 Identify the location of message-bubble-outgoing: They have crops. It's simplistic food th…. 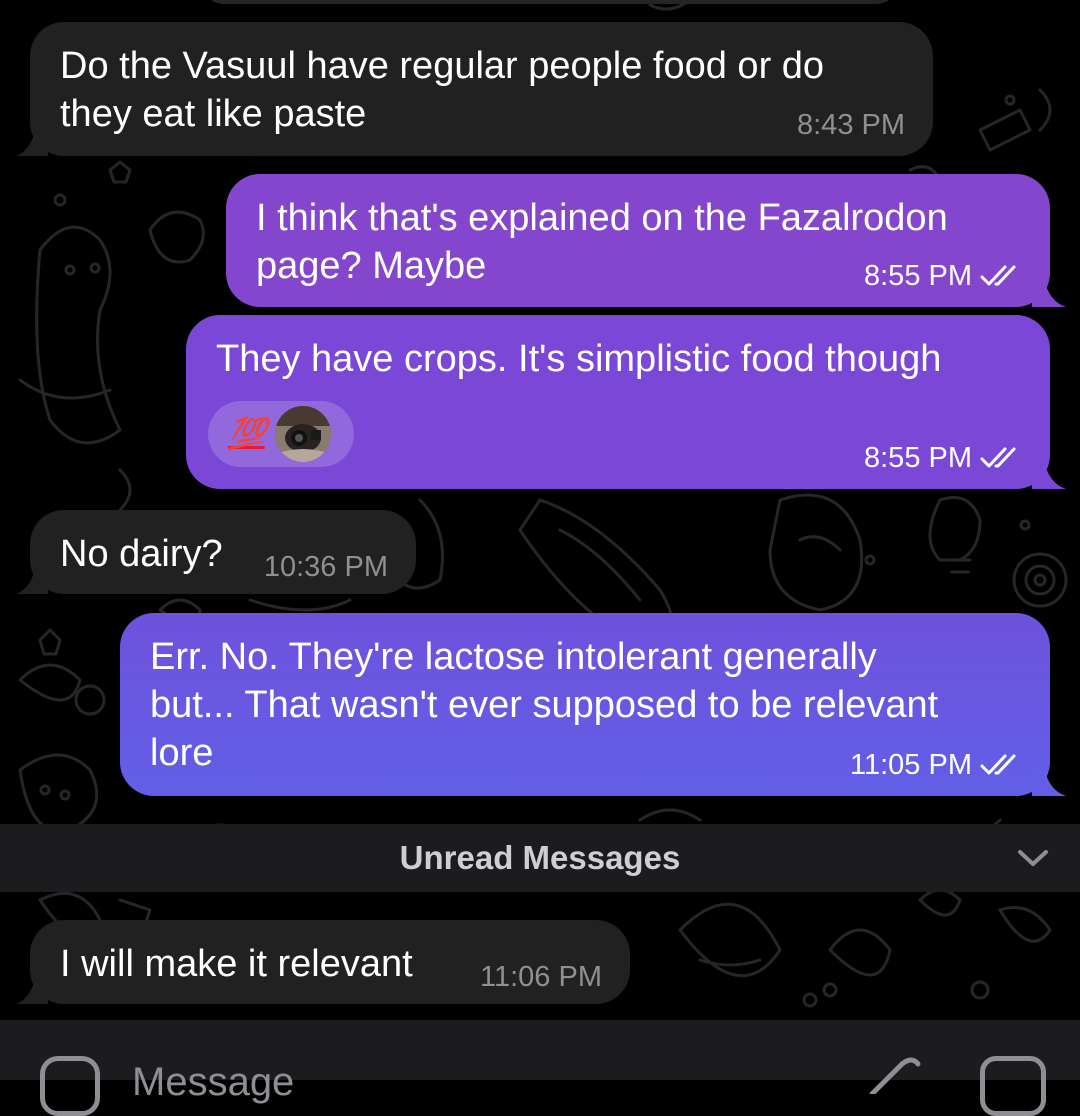
(626, 402).